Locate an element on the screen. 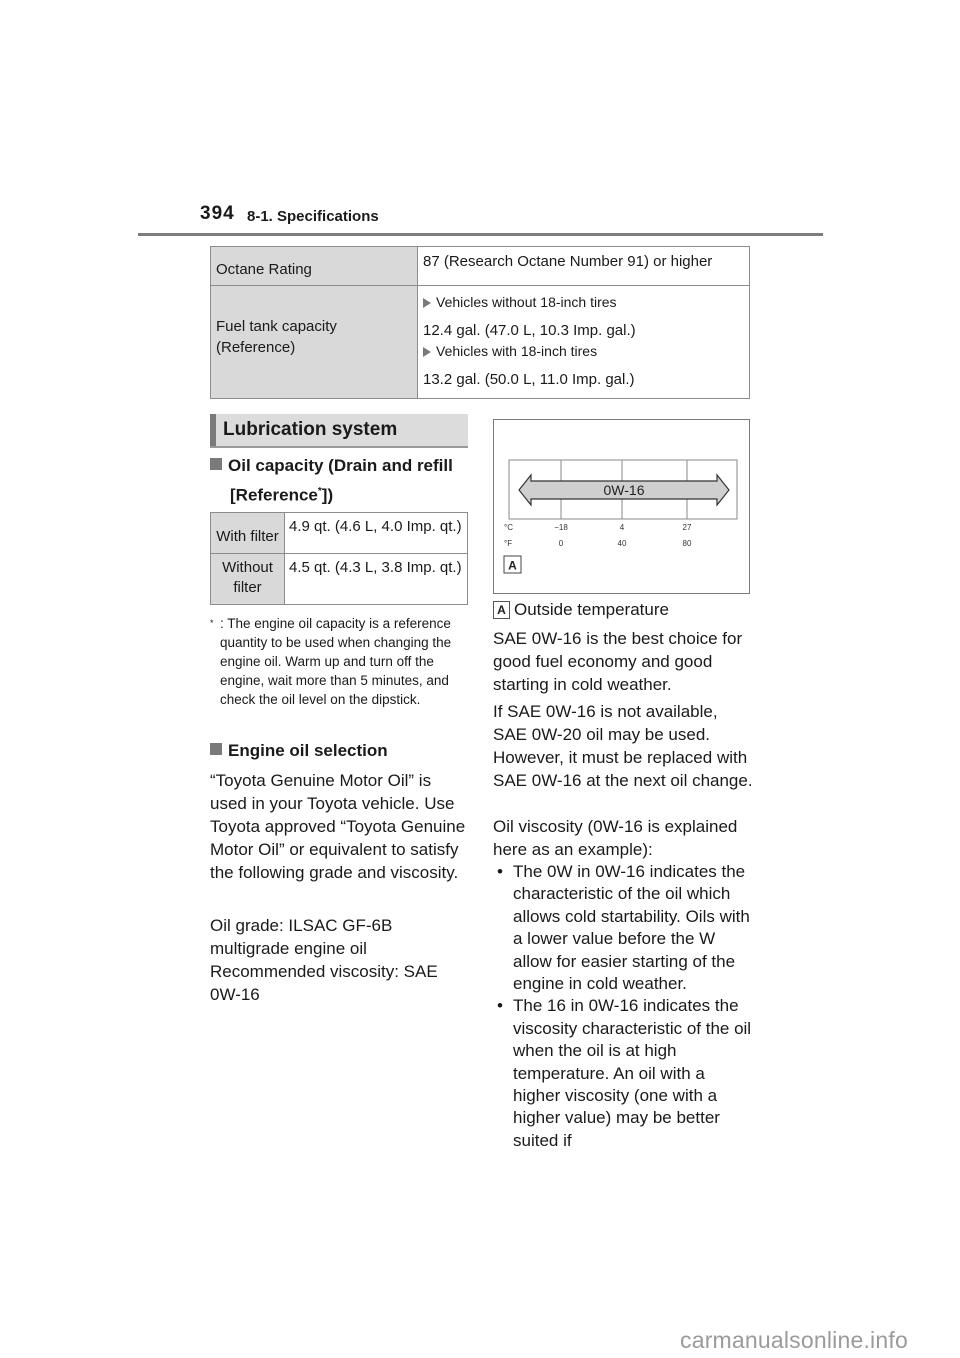  celsius-tick-label: −18 is located at coordinates (561, 527).